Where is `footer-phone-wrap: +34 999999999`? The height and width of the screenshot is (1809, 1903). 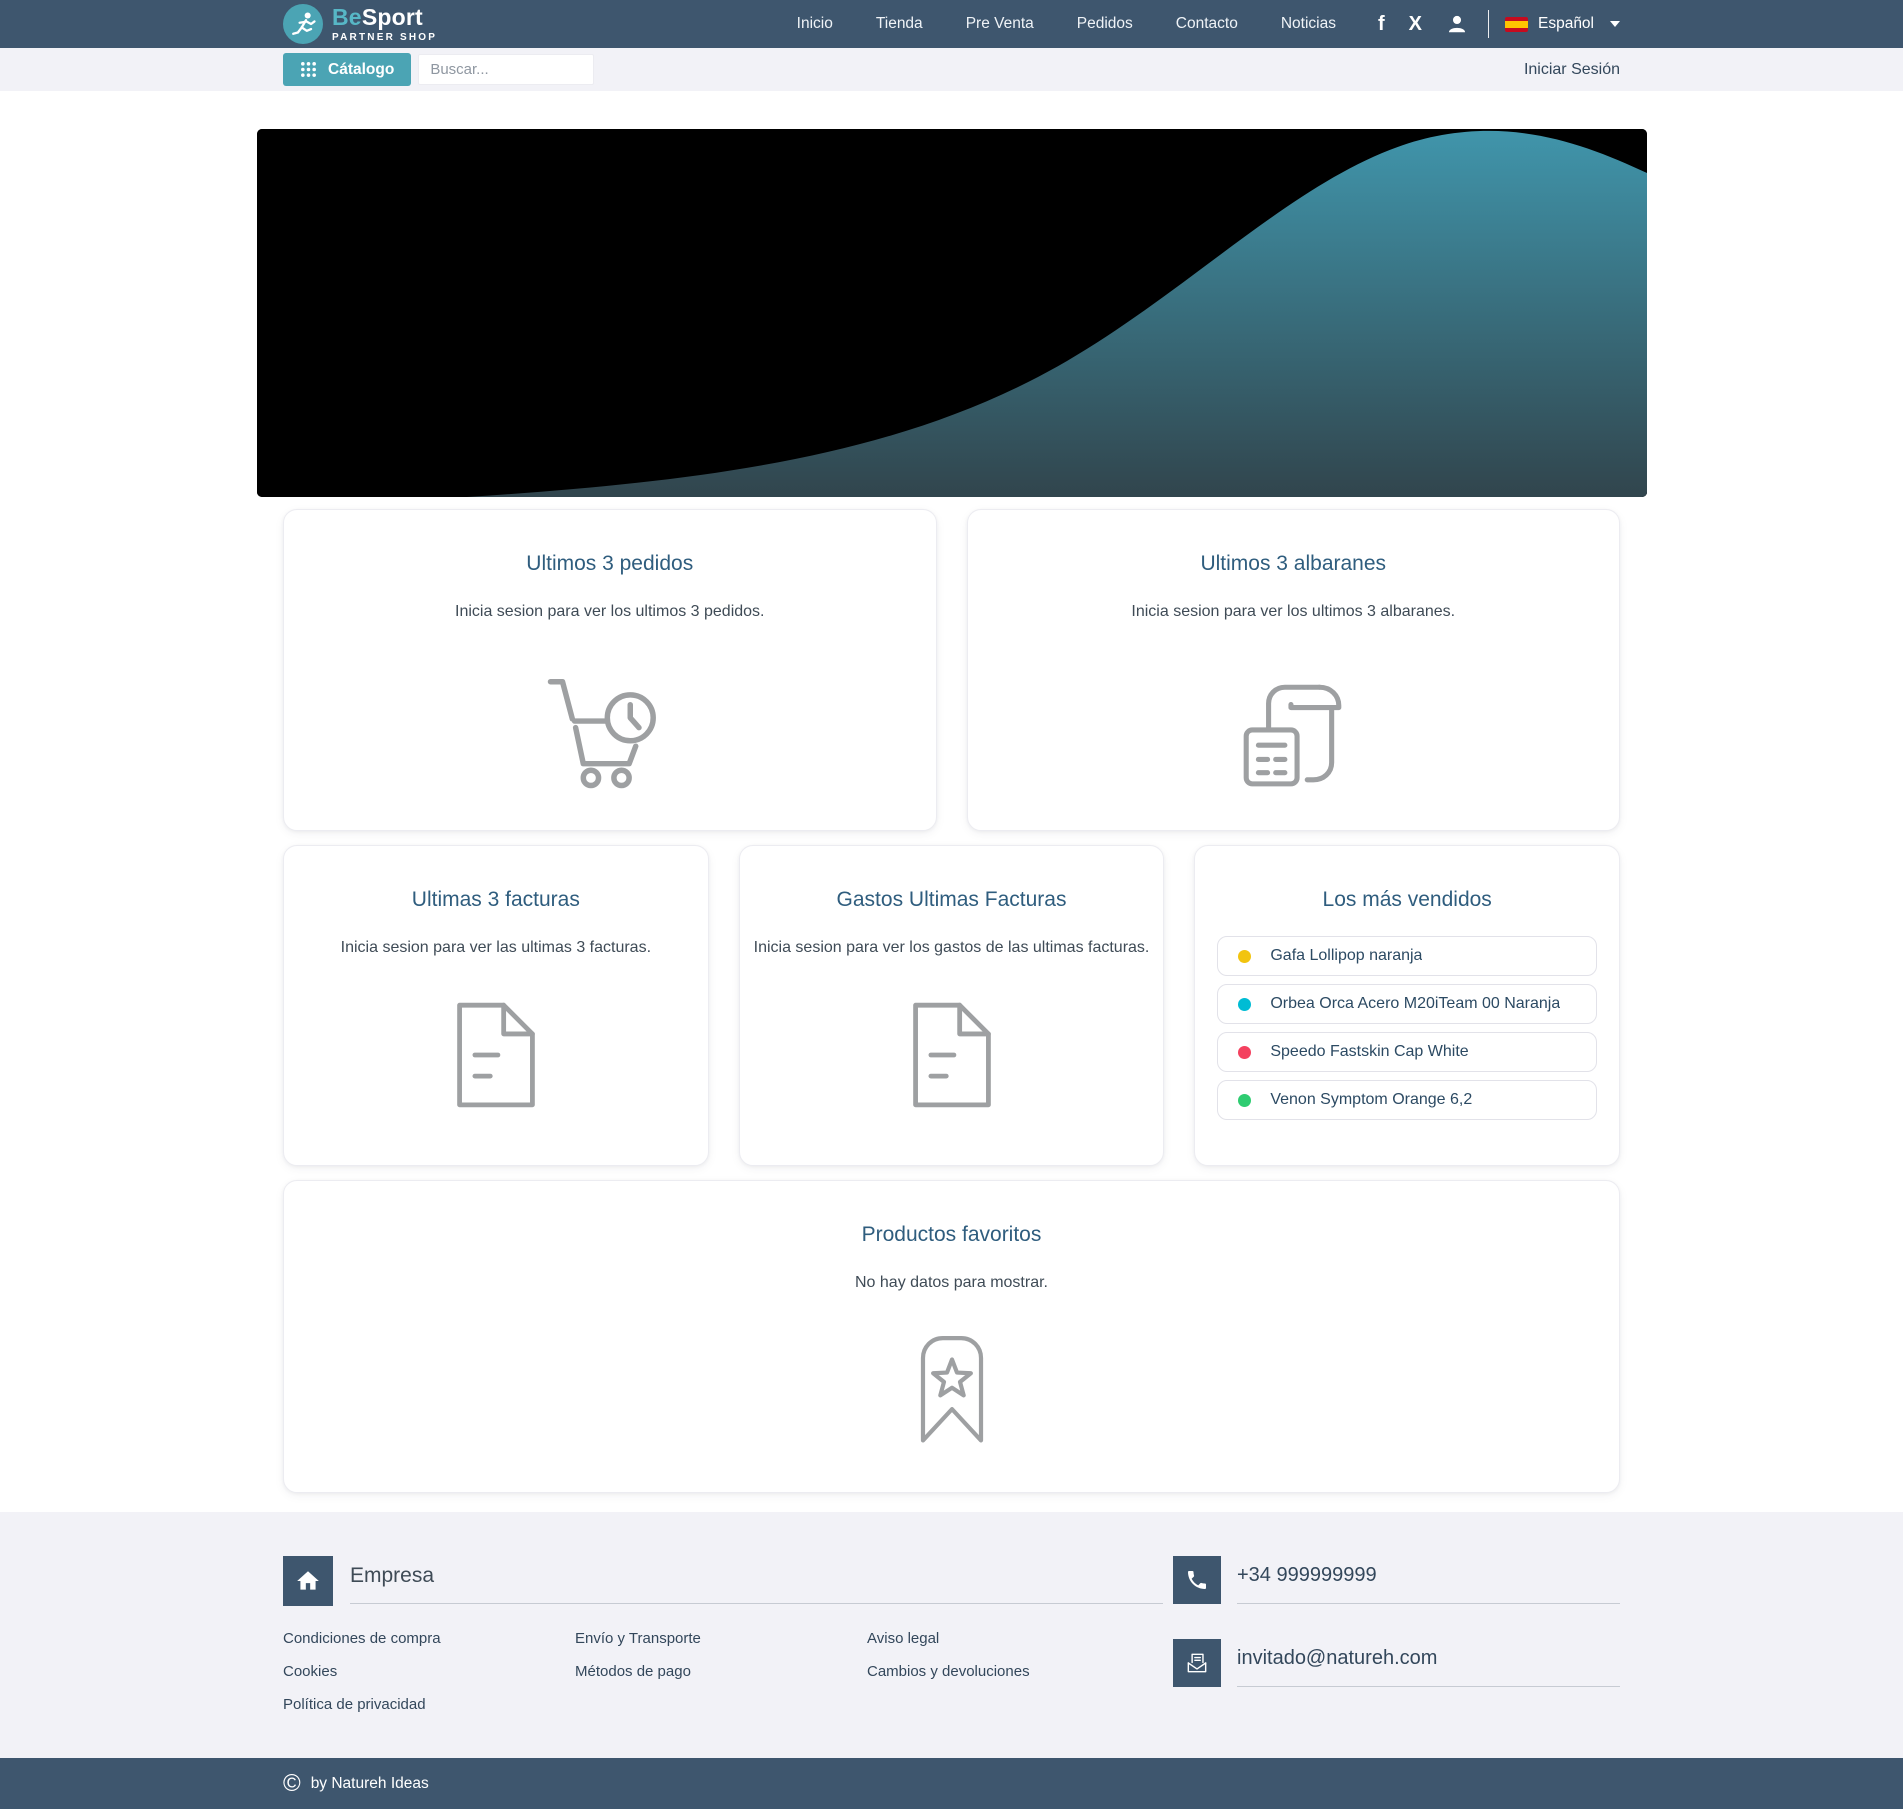 footer-phone-wrap: +34 999999999 is located at coordinates (1428, 1580).